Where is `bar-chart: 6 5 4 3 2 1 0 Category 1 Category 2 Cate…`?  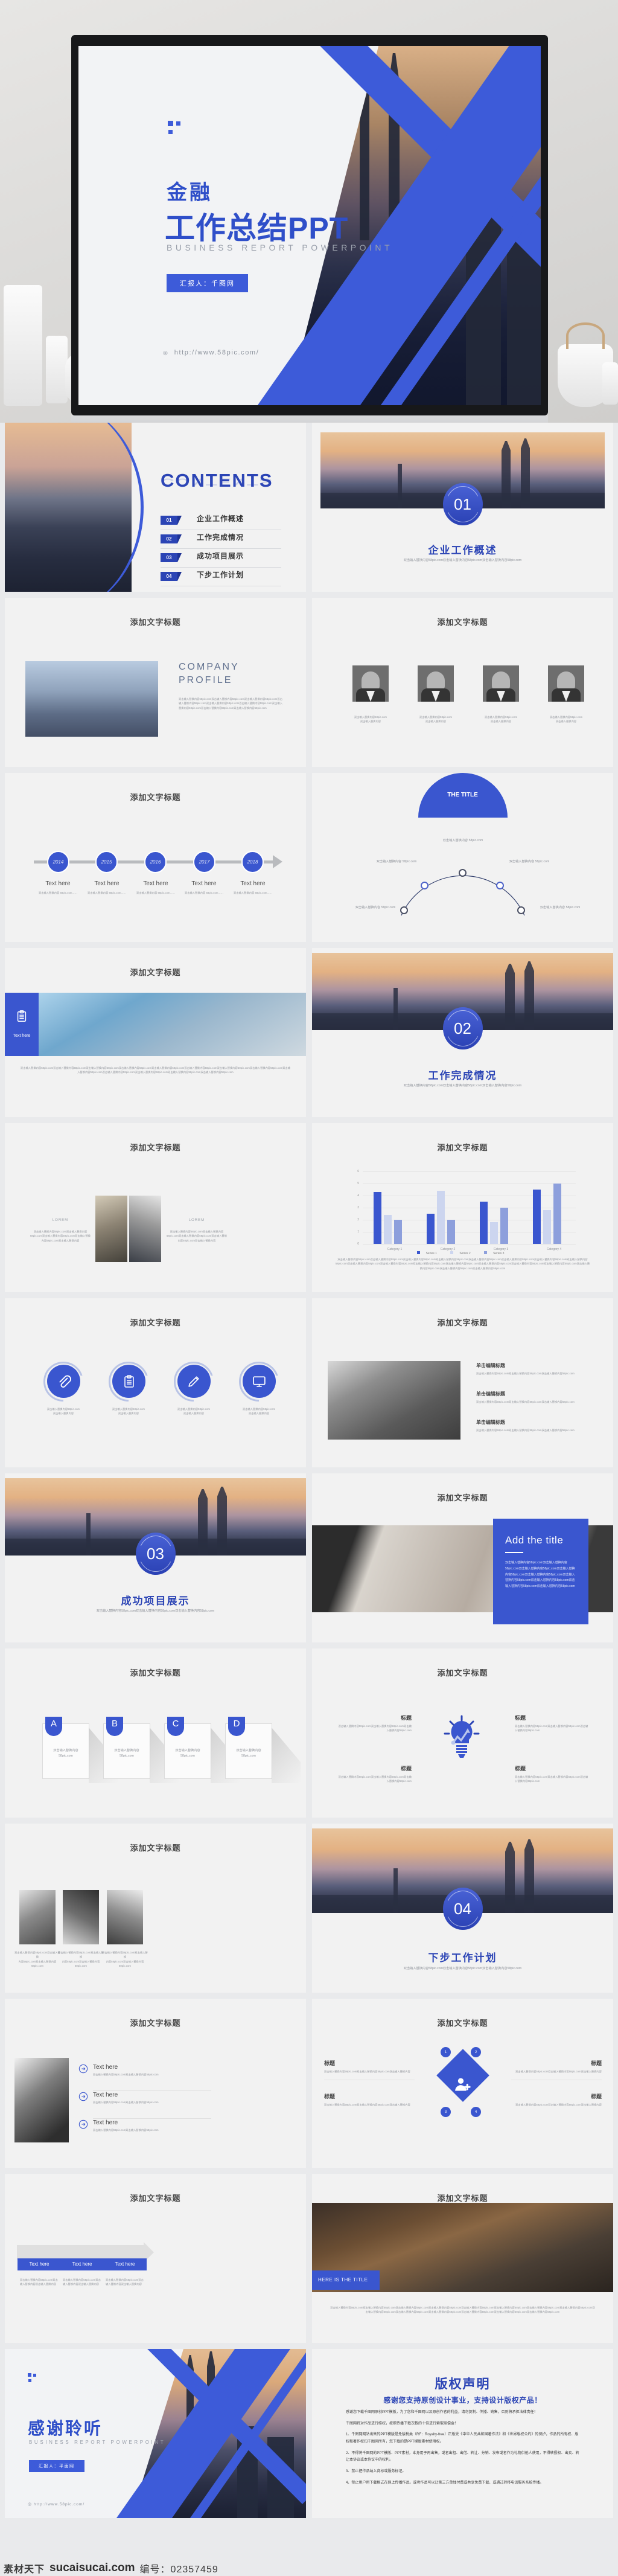 bar-chart: 6 5 4 3 2 1 0 Category 1 Category 2 Cate… is located at coordinates (463, 1212).